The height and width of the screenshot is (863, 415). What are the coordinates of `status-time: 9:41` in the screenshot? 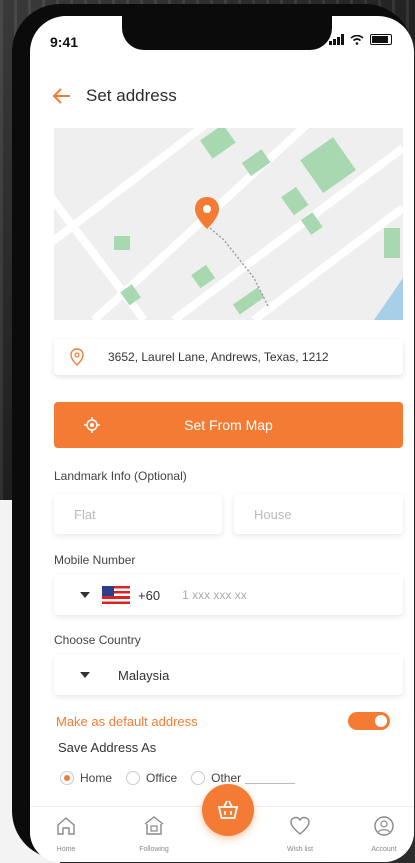 It's located at (64, 42).